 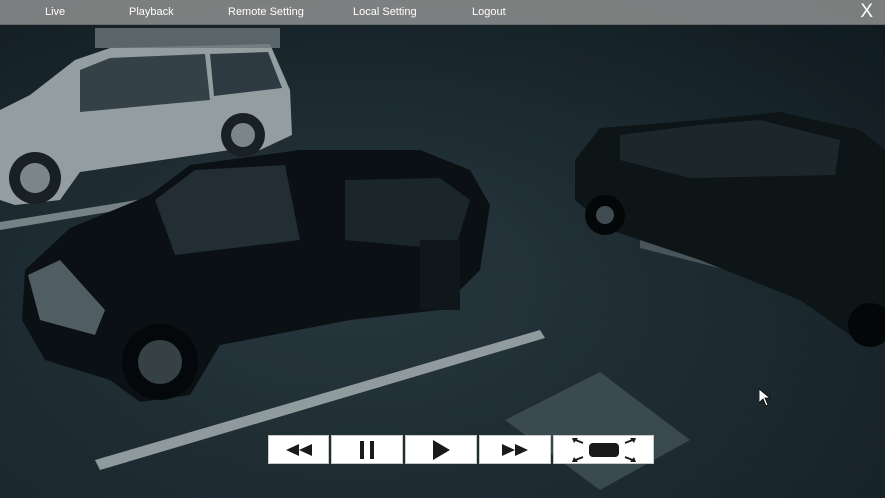 What do you see at coordinates (55, 12) in the screenshot?
I see `nav-live: Live` at bounding box center [55, 12].